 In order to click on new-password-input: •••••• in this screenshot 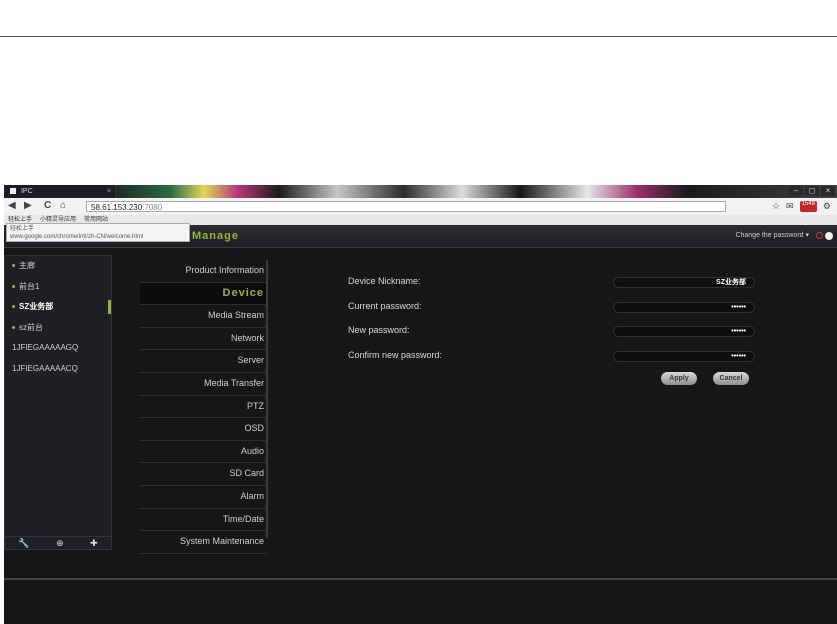, I will do `click(684, 331)`.